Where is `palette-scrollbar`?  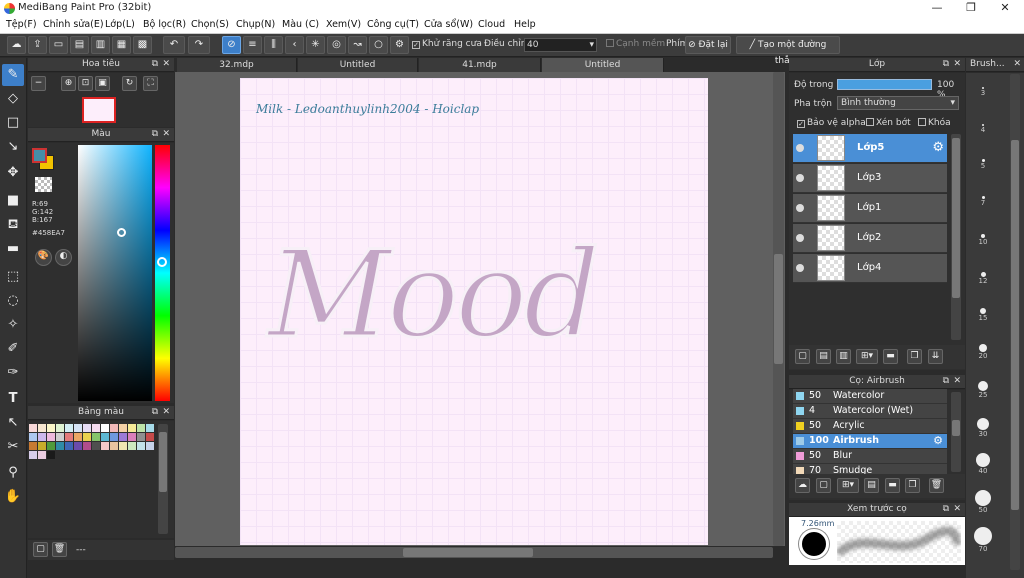 palette-scrollbar is located at coordinates (163, 479).